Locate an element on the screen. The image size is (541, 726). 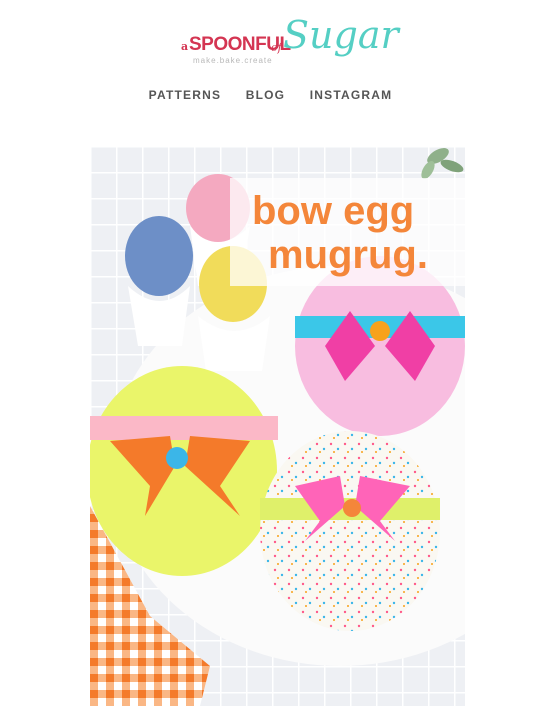
nav-instagram: INSTAGRAM is located at coordinates (351, 95).